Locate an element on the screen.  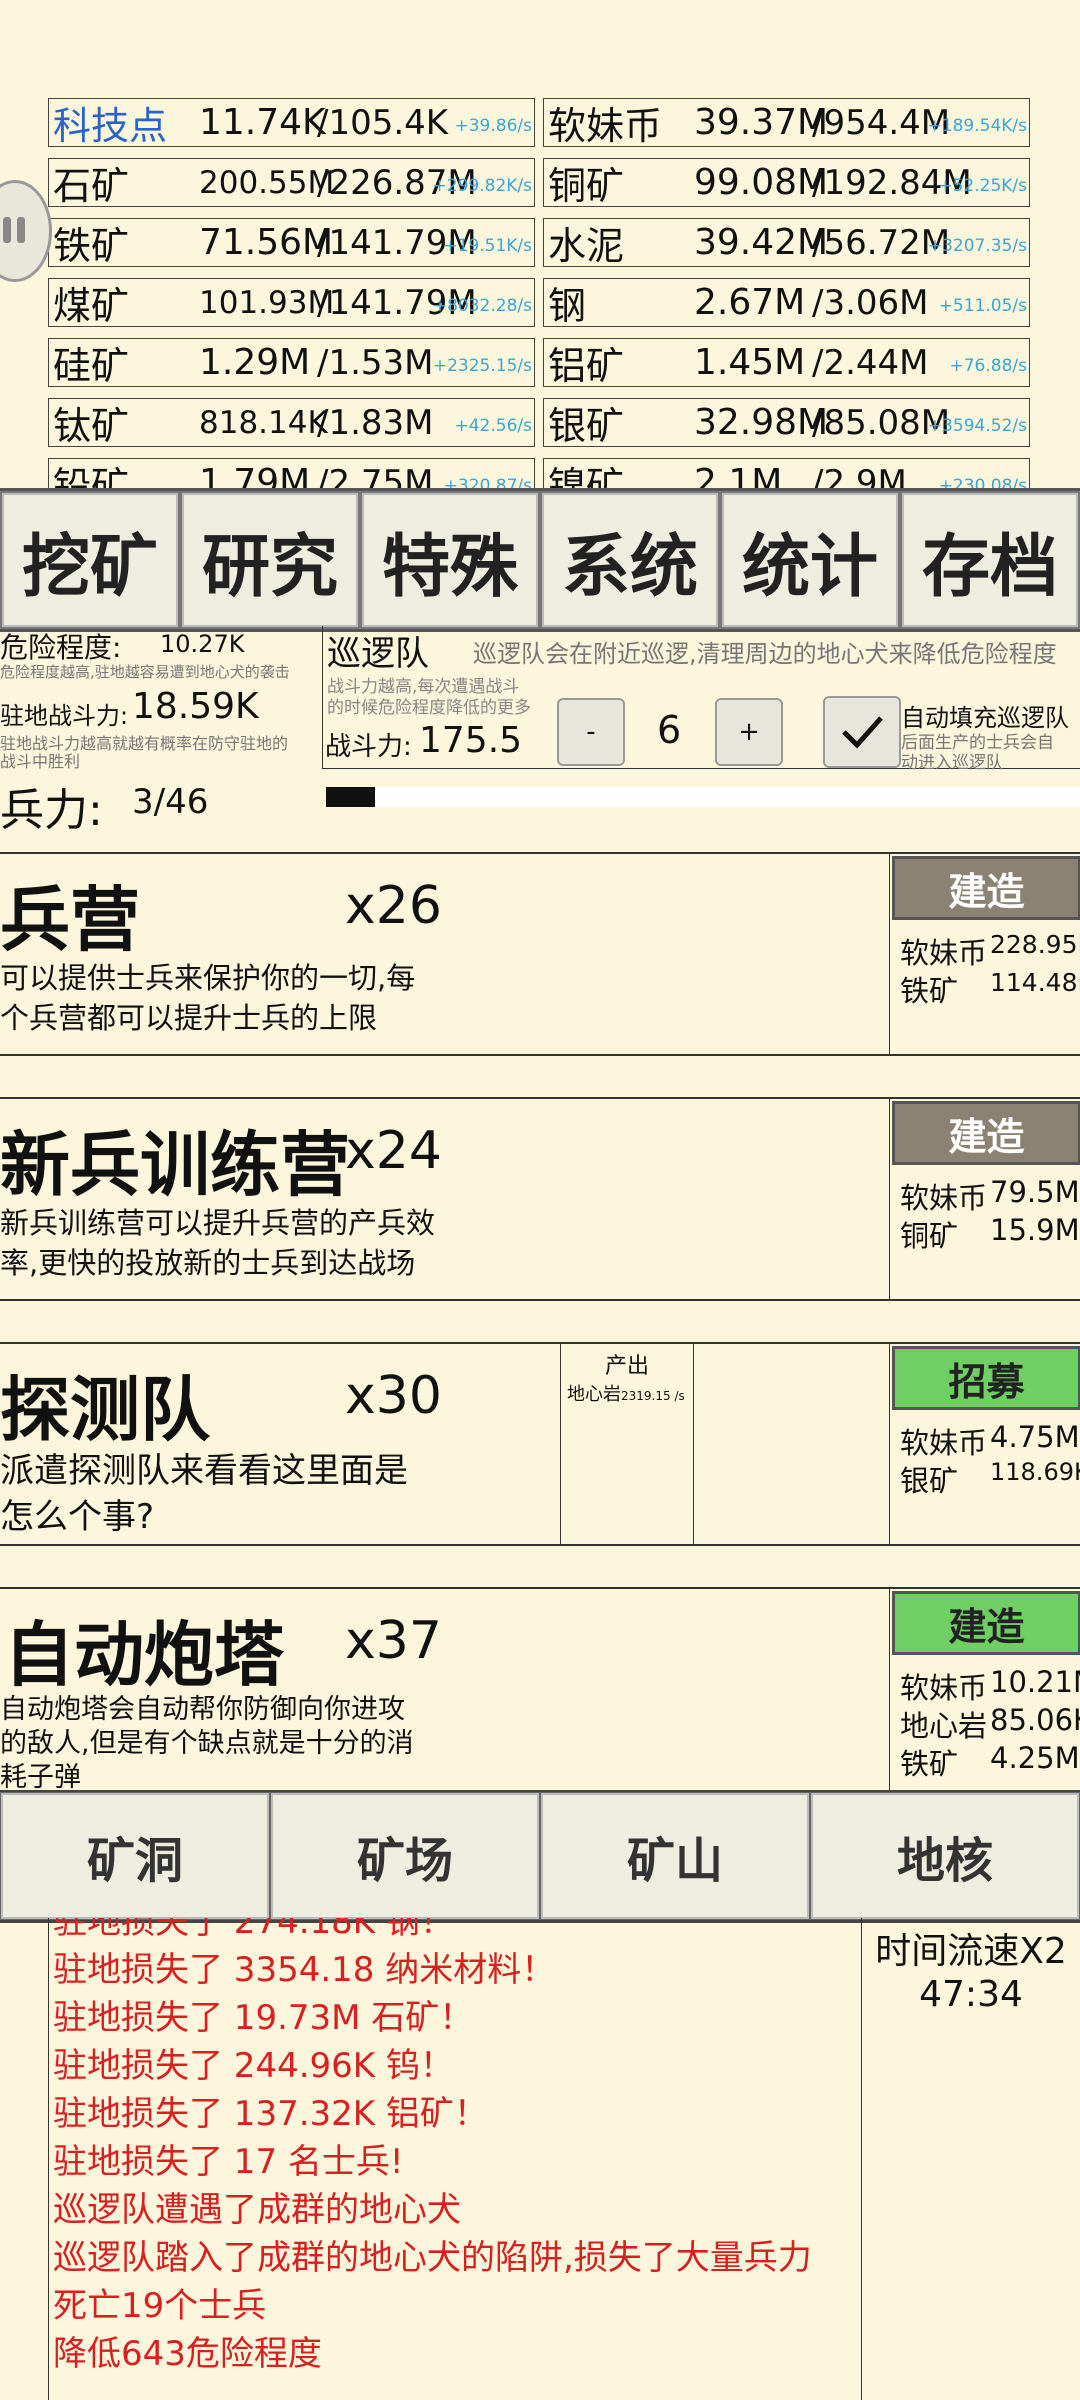
resource-name: 科技点 is located at coordinates (110, 125).